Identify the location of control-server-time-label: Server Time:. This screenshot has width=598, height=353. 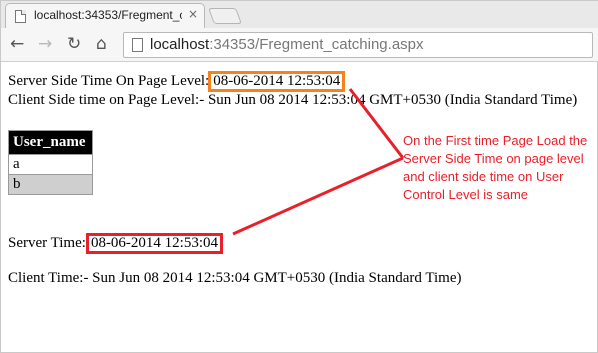
(47, 243).